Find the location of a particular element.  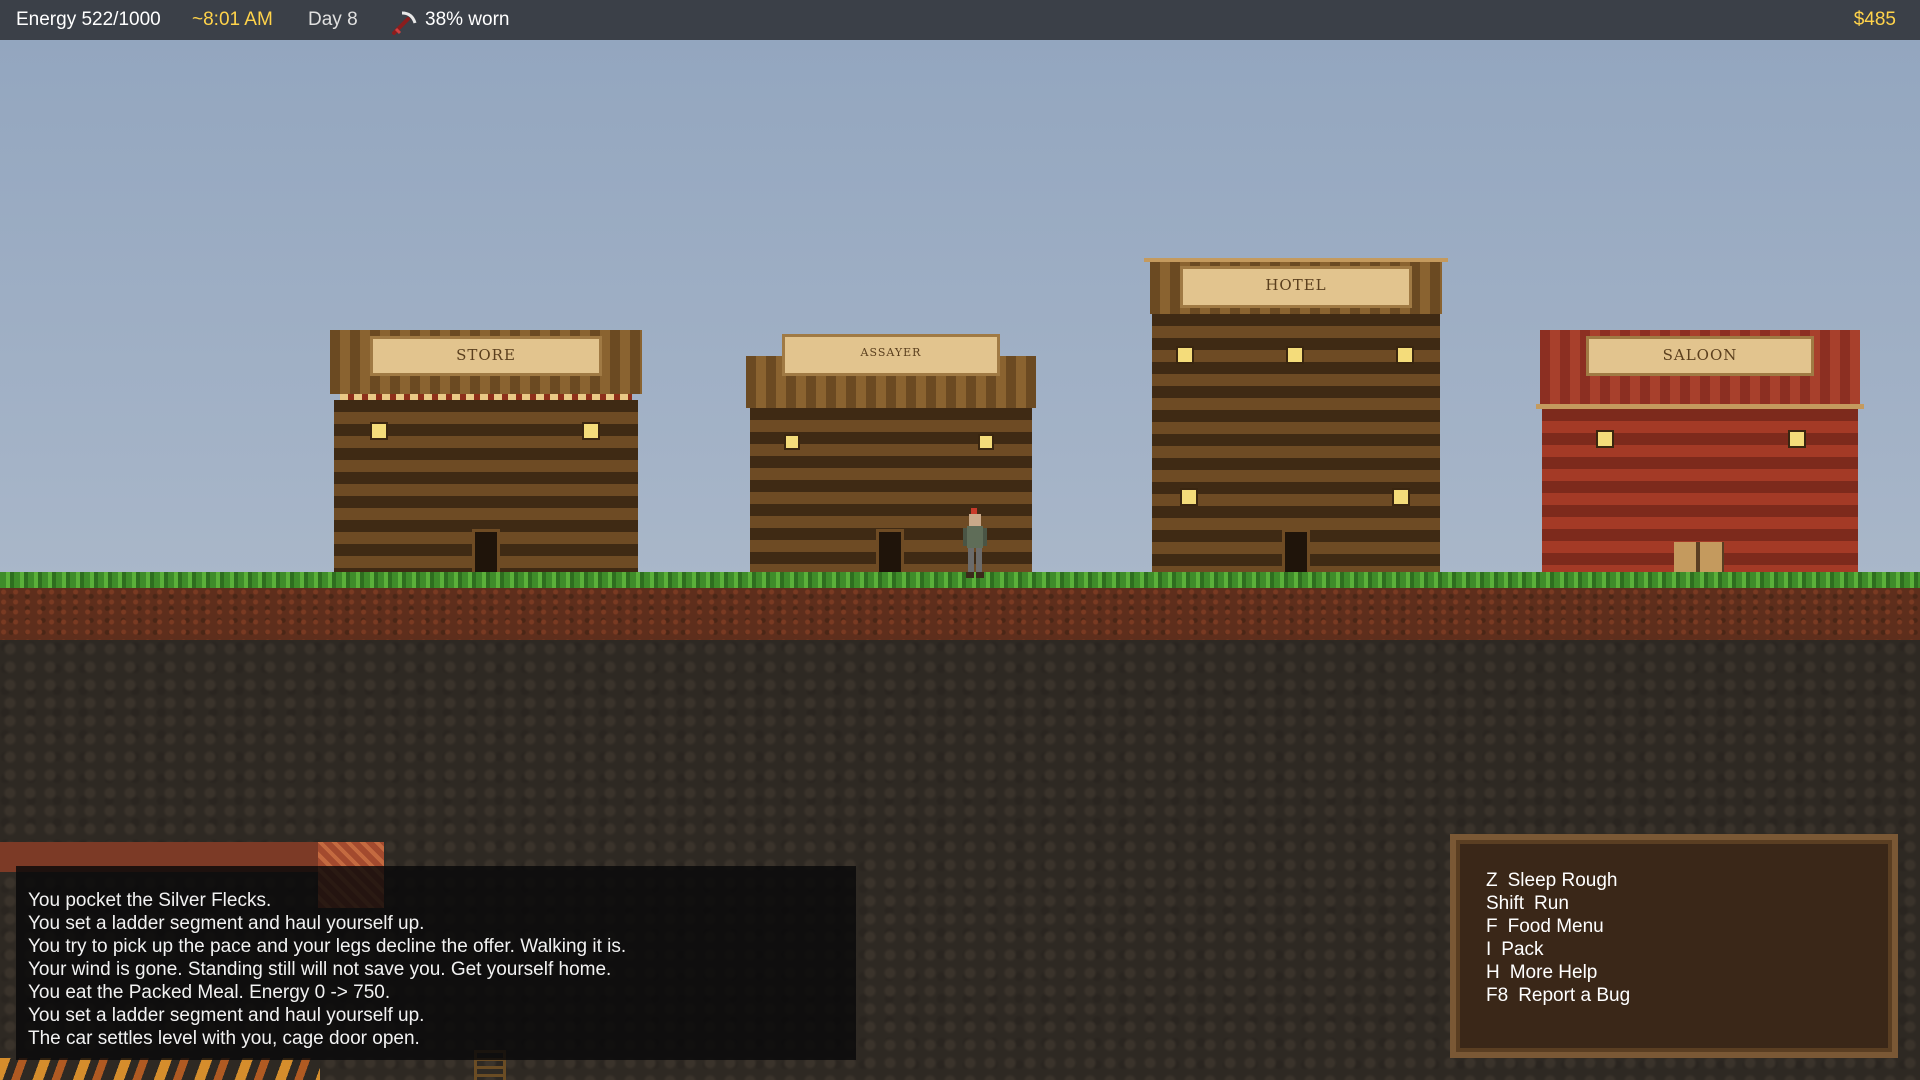

control-food-menu: F Food Menu is located at coordinates (1545, 927).